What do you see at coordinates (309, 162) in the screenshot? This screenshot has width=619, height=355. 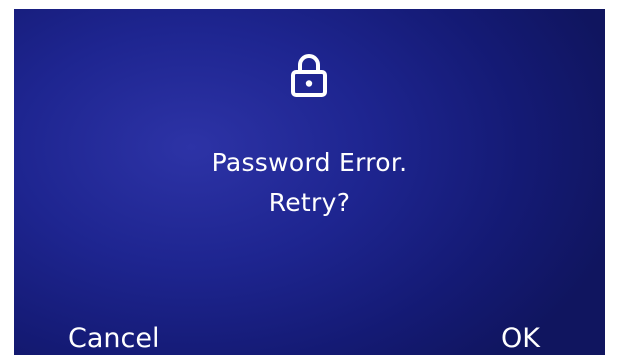 I see `error-message-line1: Password Error.` at bounding box center [309, 162].